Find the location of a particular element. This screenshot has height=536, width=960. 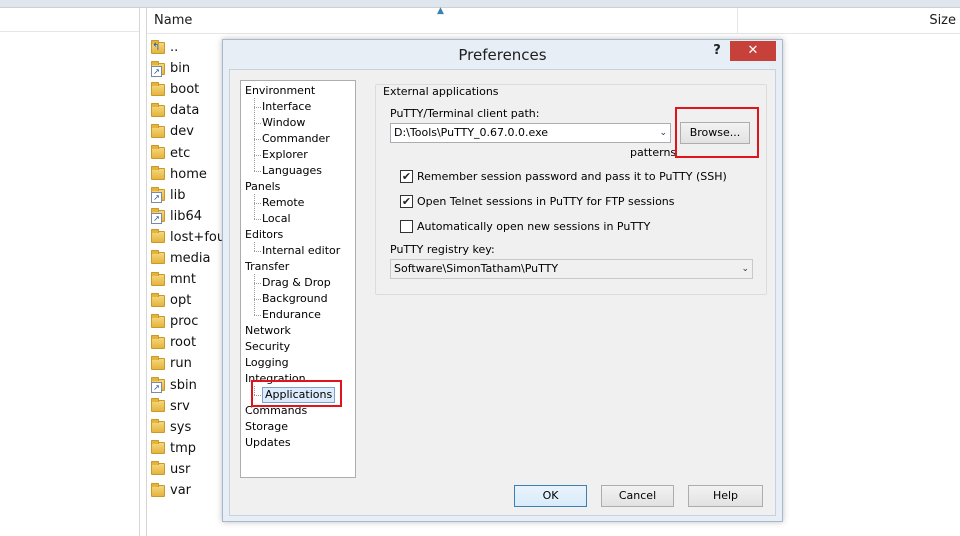

tree-item-internal-editor: Internal editor is located at coordinates (301, 251).